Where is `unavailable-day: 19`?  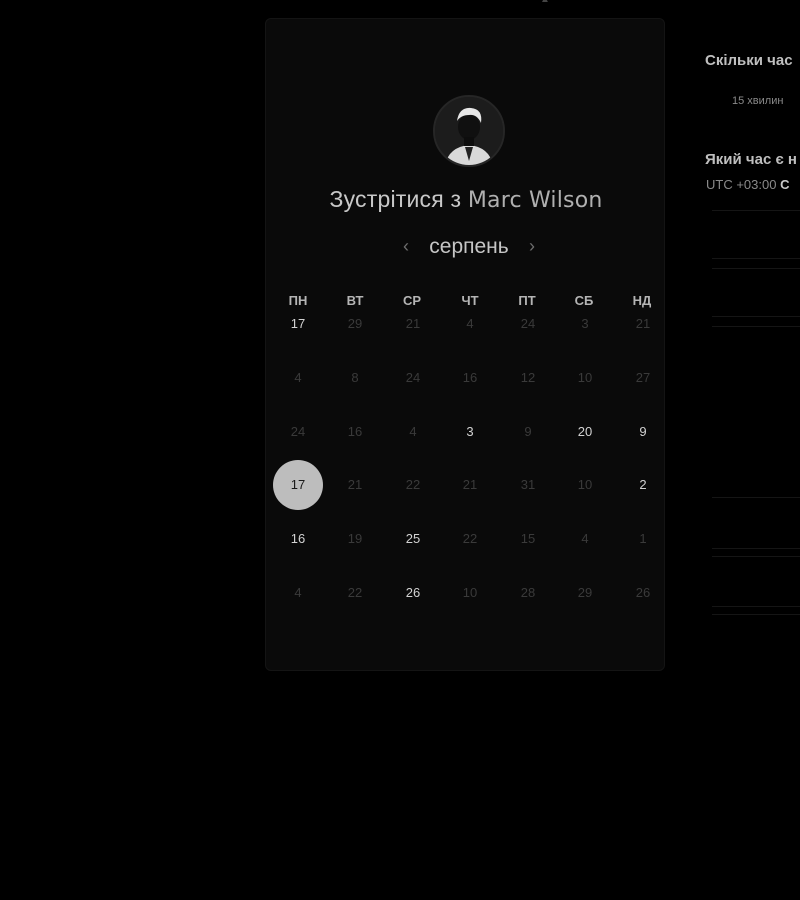
unavailable-day: 19 is located at coordinates (355, 538).